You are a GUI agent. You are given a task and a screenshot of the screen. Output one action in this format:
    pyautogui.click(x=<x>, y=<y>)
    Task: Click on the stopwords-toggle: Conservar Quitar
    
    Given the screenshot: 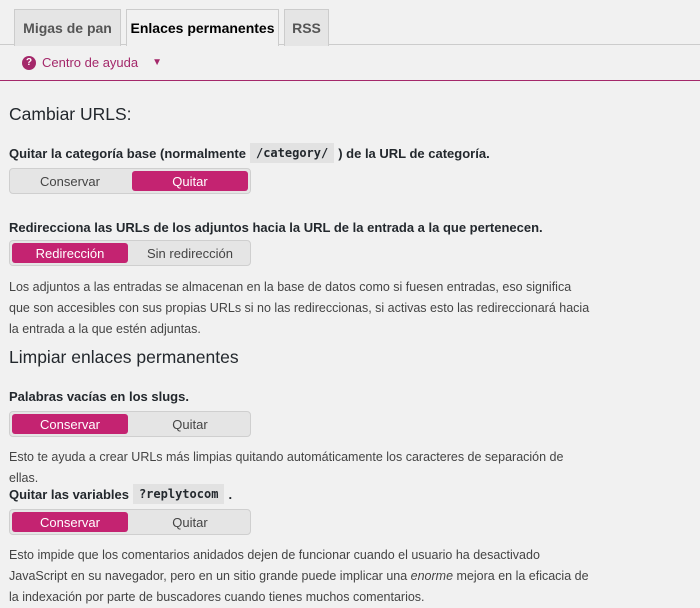 What is the action you would take?
    pyautogui.click(x=130, y=424)
    